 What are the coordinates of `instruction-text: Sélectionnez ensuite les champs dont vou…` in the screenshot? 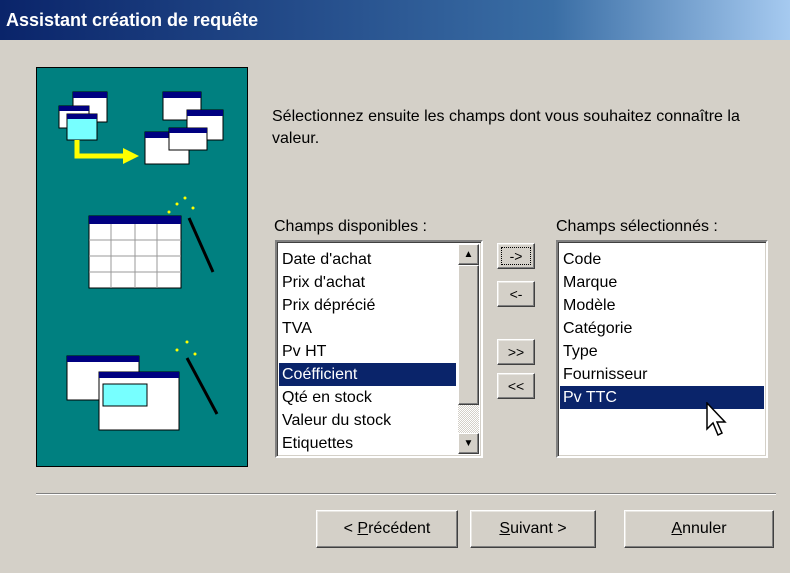 It's located at (506, 127).